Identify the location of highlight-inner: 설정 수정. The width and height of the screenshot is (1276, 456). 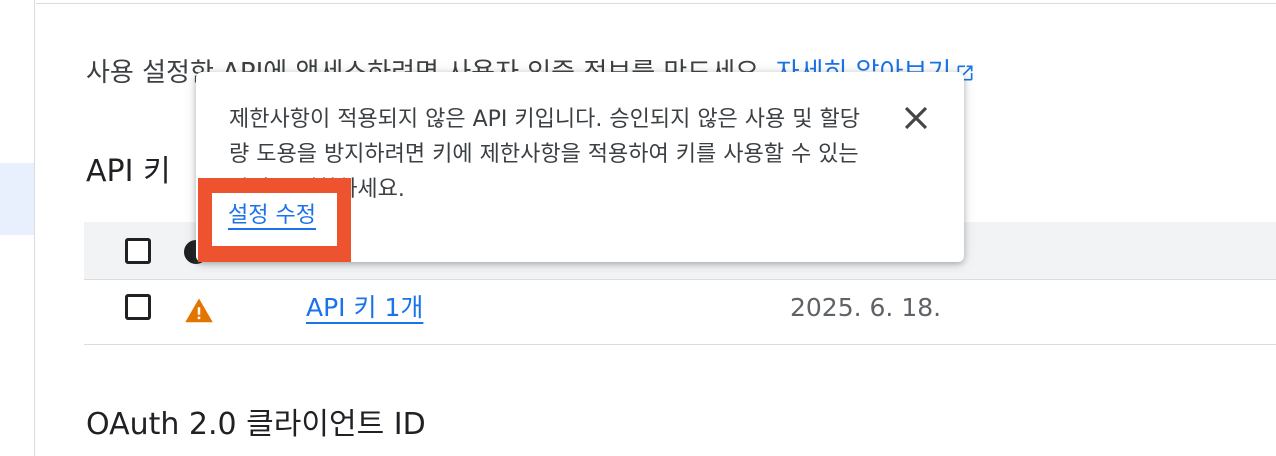
(274, 219).